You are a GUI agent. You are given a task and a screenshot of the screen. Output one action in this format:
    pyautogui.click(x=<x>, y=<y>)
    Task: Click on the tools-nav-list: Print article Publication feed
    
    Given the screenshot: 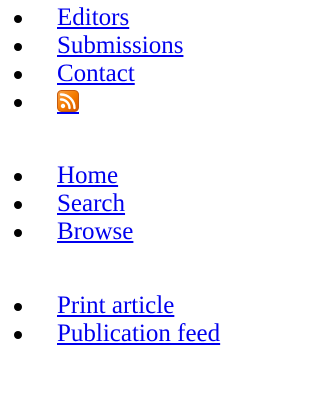 What is the action you would take?
    pyautogui.click(x=133, y=320)
    